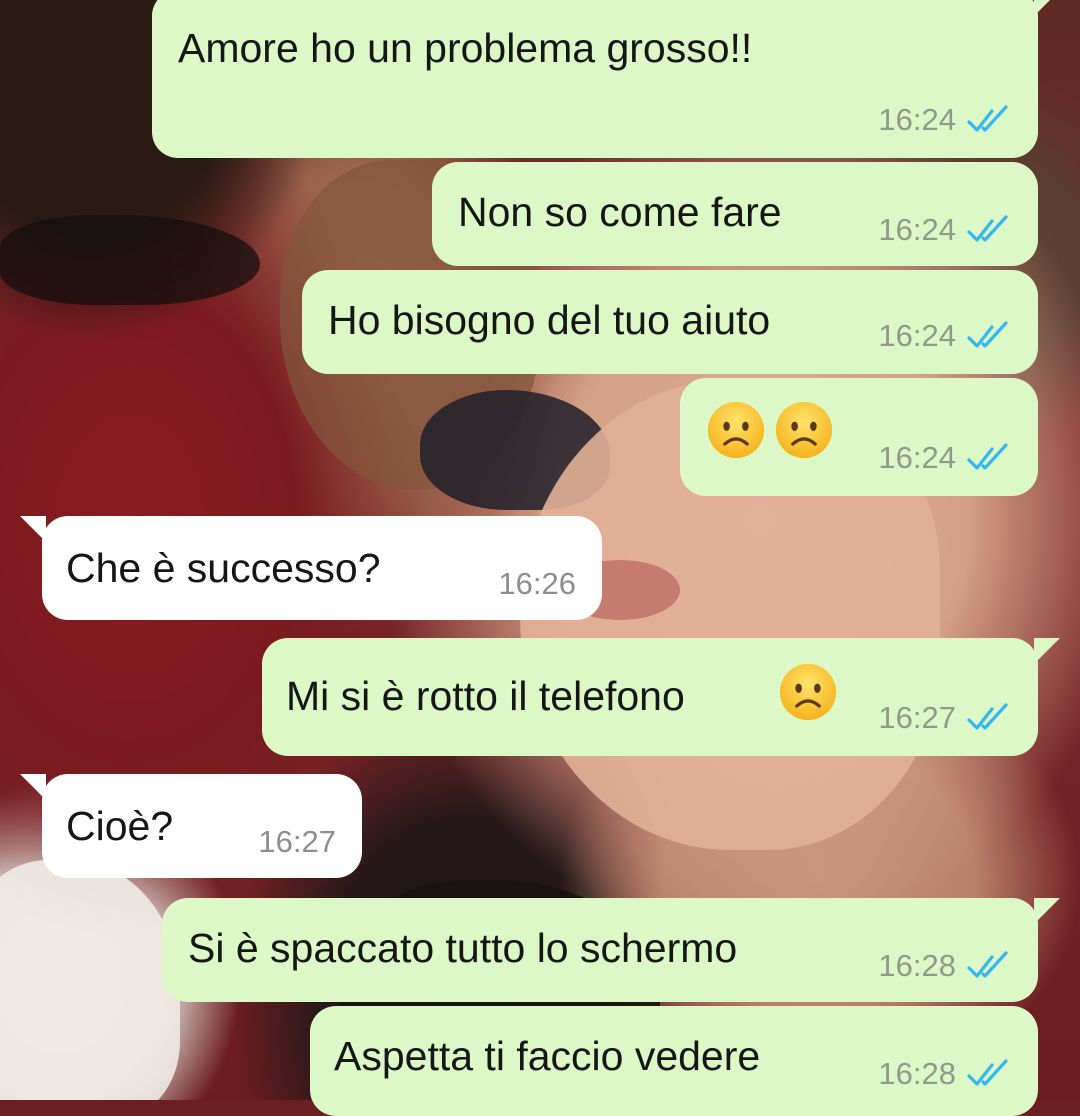 This screenshot has height=1116, width=1080. I want to click on message-text: Cioè?, so click(120, 826).